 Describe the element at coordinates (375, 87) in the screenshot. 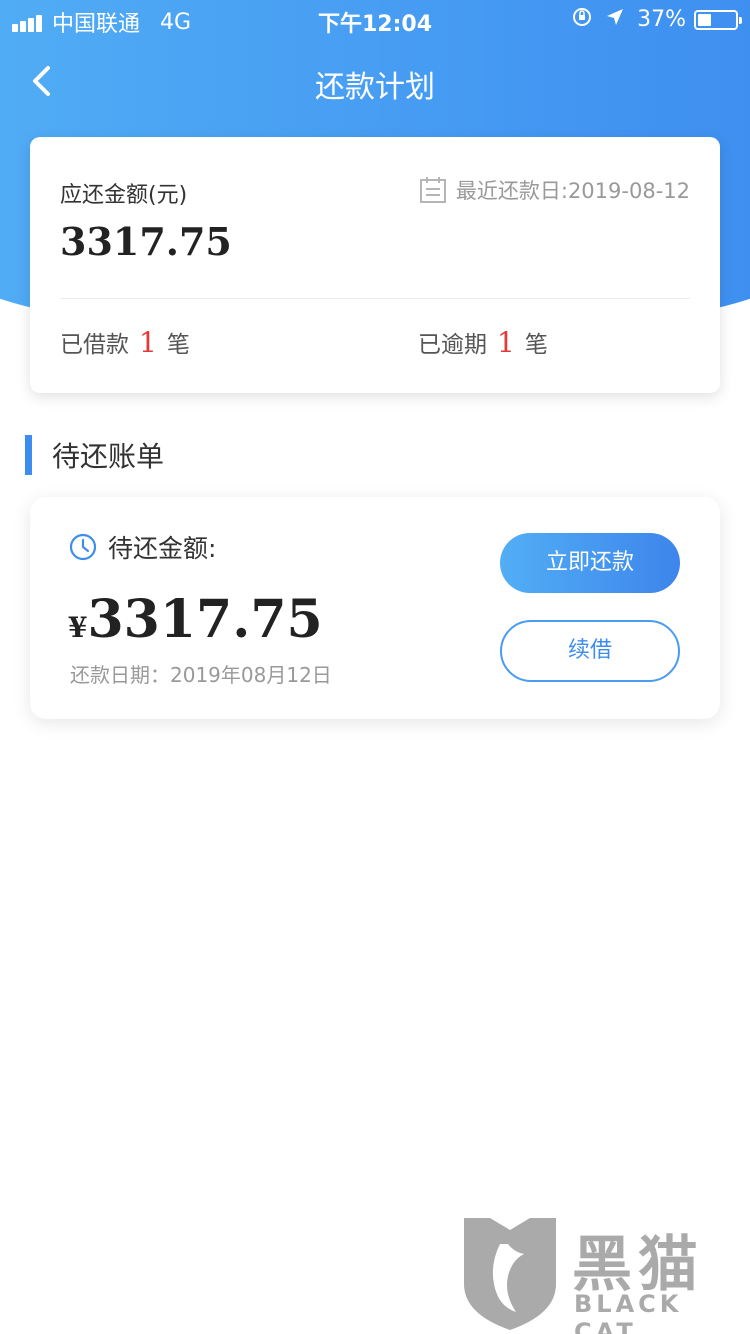

I see `page-title: 还款计划` at that location.